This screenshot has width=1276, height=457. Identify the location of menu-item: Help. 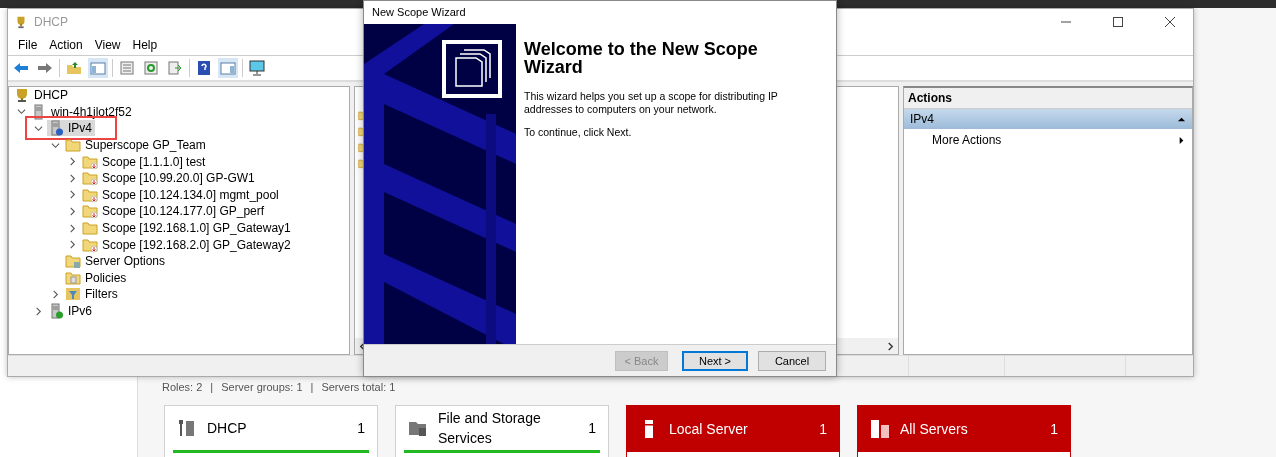
(145, 45).